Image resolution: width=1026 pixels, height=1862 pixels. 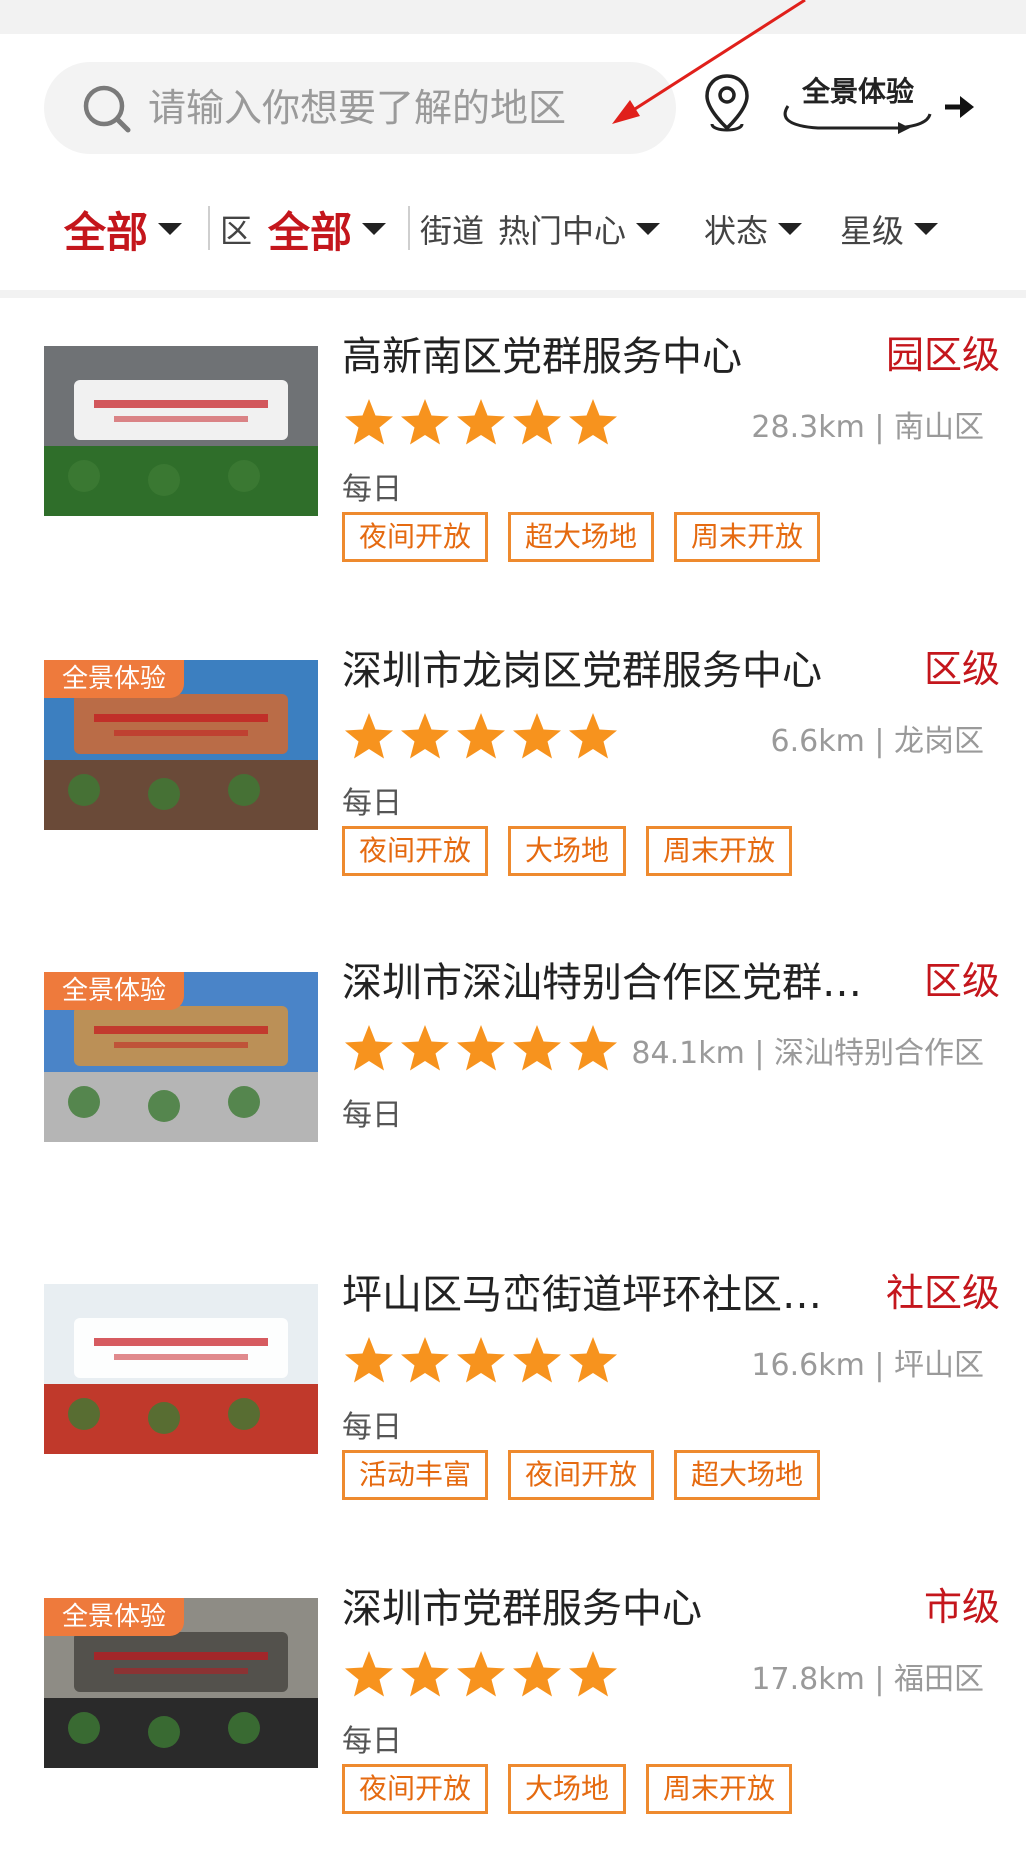 I want to click on filter-district-label: 区, so click(x=236, y=231).